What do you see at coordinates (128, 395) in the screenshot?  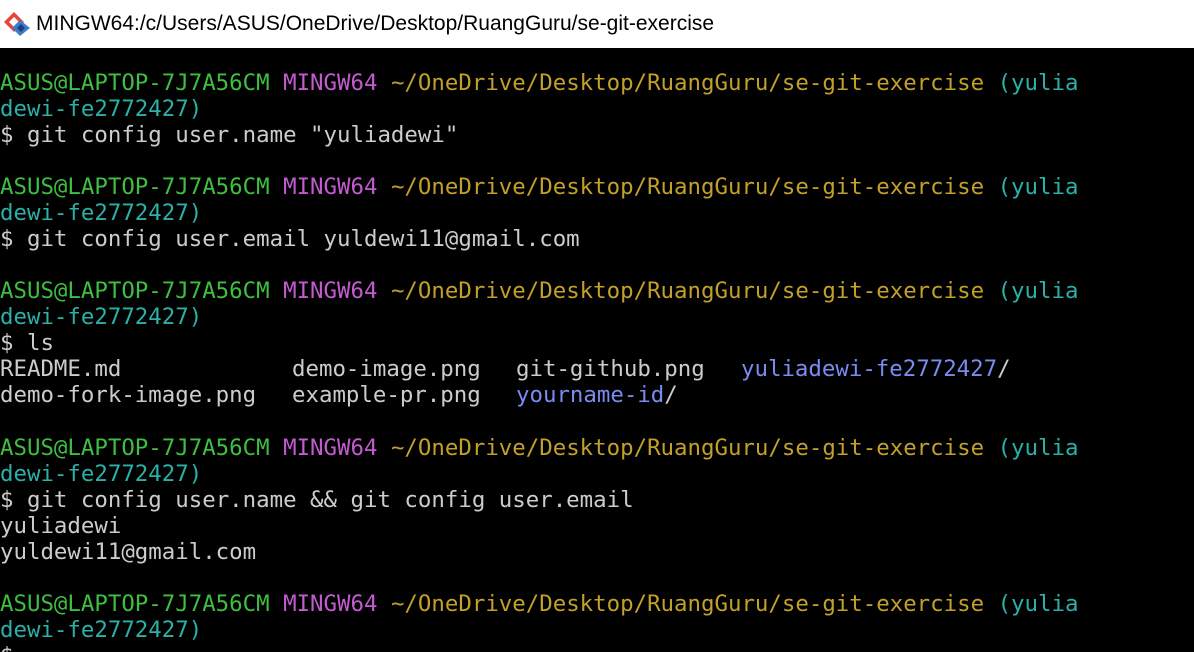 I see `file-entry: demo-fork-image.png` at bounding box center [128, 395].